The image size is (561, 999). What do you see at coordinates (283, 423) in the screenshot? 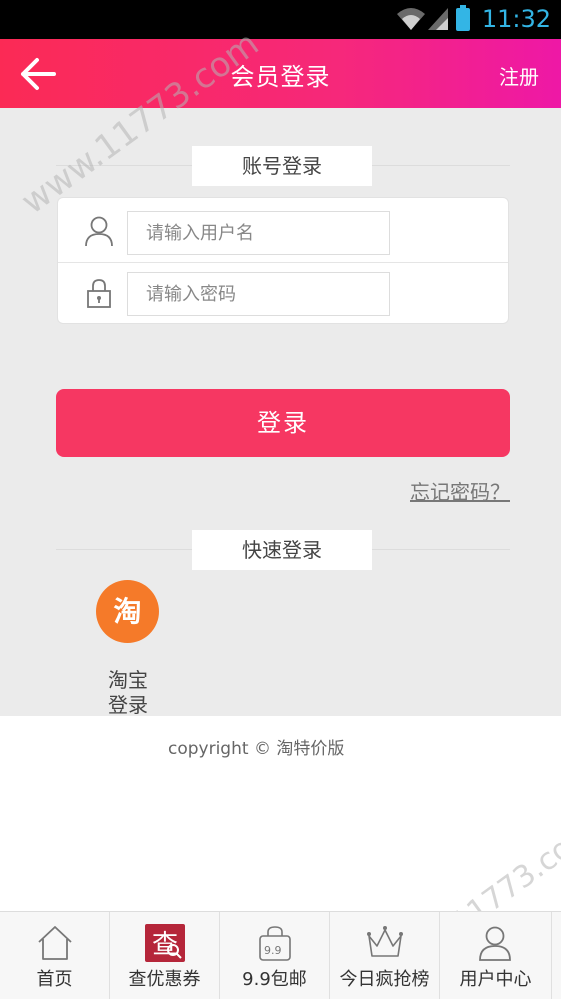
I see `login-button: 登录` at bounding box center [283, 423].